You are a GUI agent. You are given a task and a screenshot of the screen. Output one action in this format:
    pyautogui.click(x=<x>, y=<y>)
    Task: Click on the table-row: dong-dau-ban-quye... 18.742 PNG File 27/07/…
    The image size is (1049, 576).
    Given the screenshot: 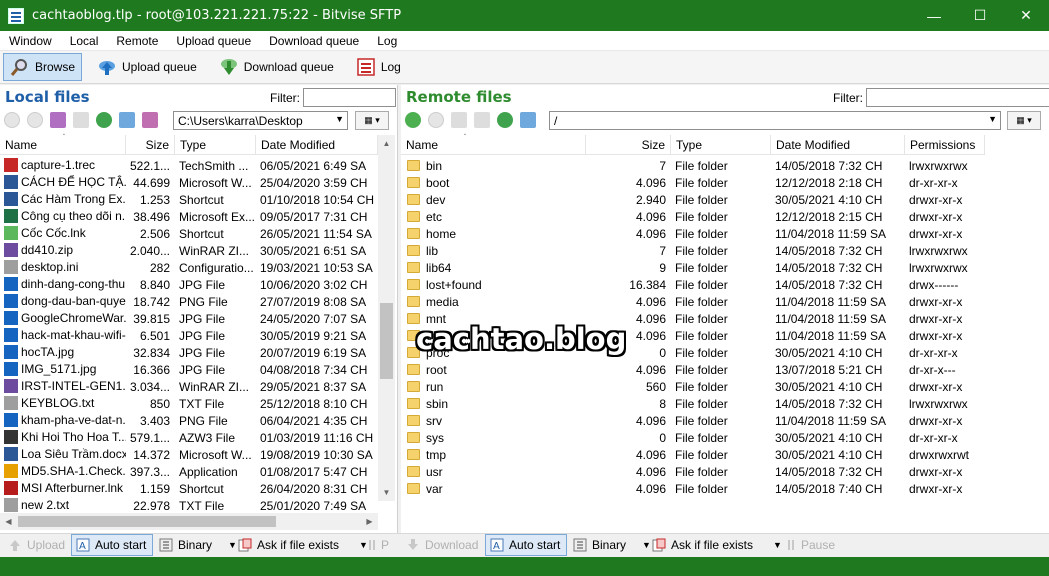 What is the action you would take?
    pyautogui.click(x=189, y=301)
    